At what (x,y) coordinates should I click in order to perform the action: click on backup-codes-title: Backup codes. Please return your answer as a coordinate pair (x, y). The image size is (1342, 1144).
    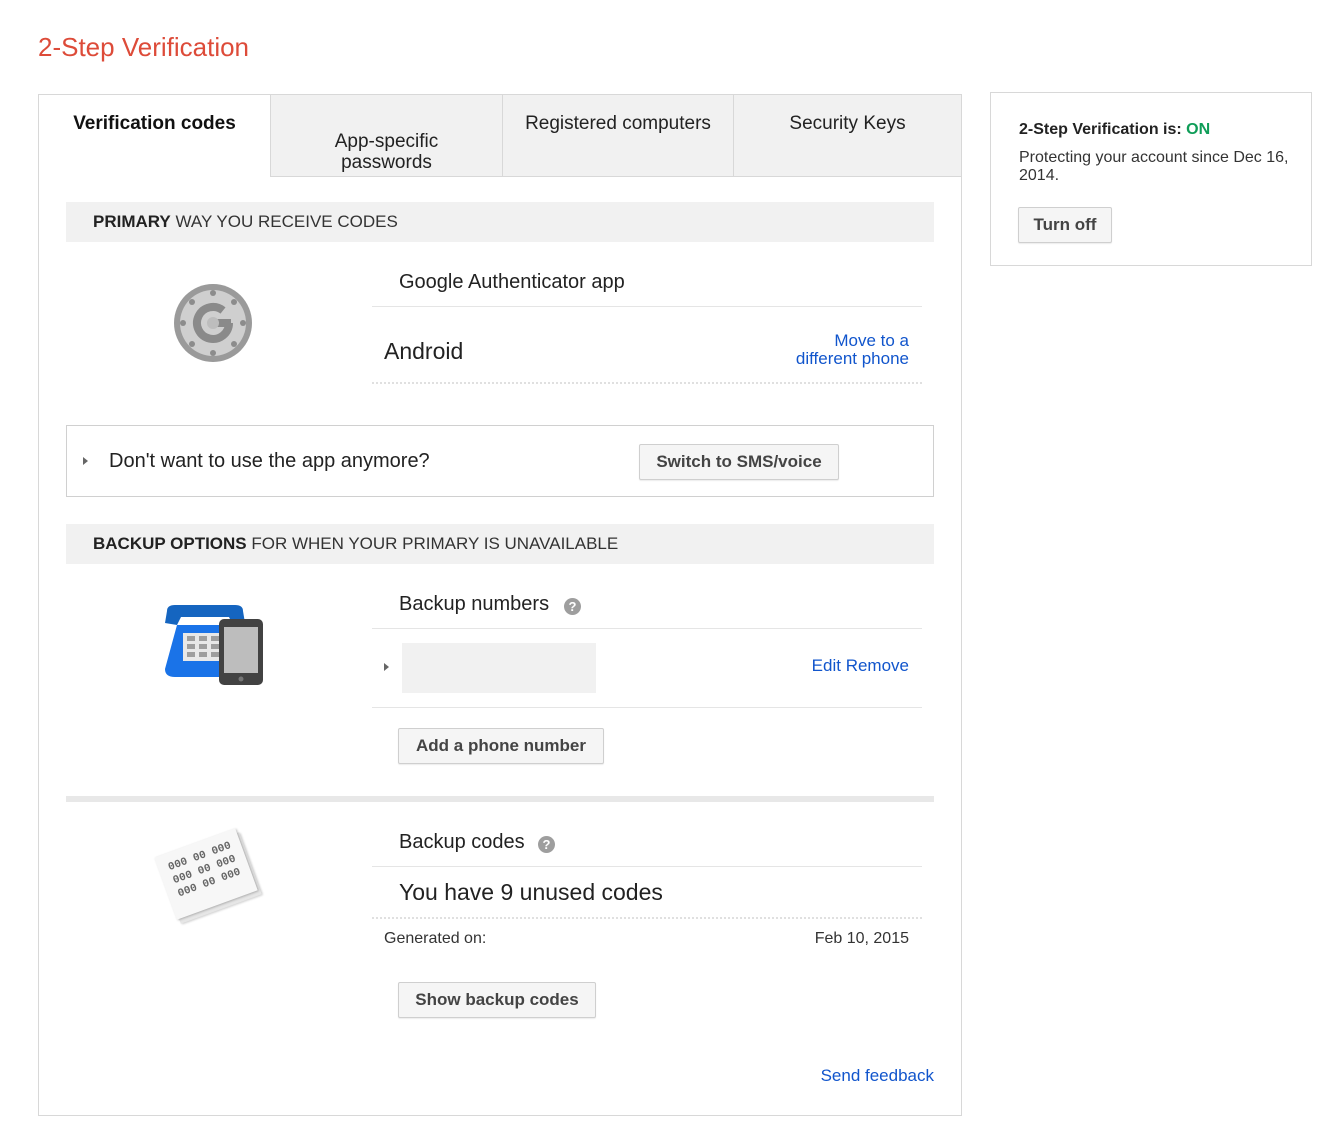
    Looking at the image, I should click on (462, 842).